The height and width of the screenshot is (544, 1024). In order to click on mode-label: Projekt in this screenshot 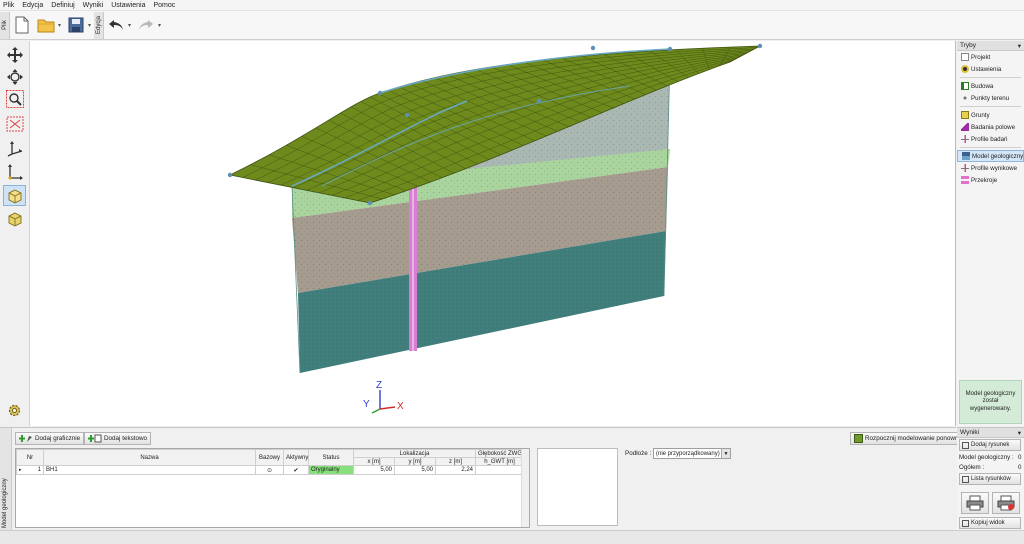, I will do `click(981, 57)`.